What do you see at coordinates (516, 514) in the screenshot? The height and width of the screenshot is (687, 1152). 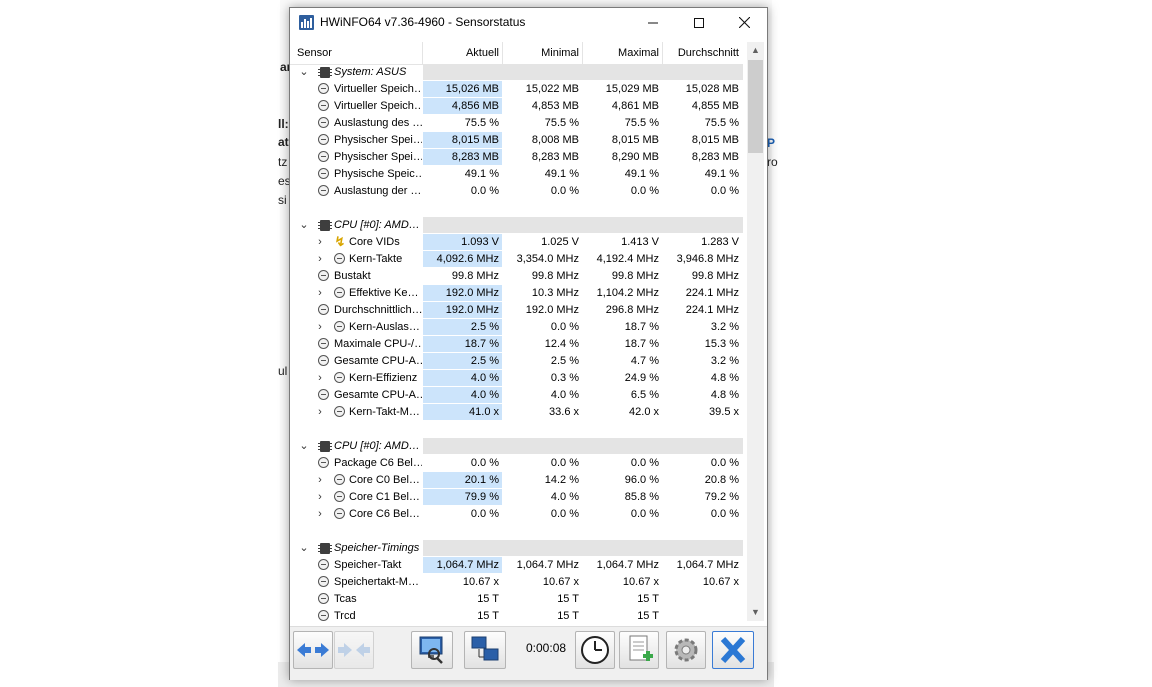 I see `table-row: › Core C6 Bel… 0.0 % 0.0 % 0.0 % 0.0 %` at bounding box center [516, 514].